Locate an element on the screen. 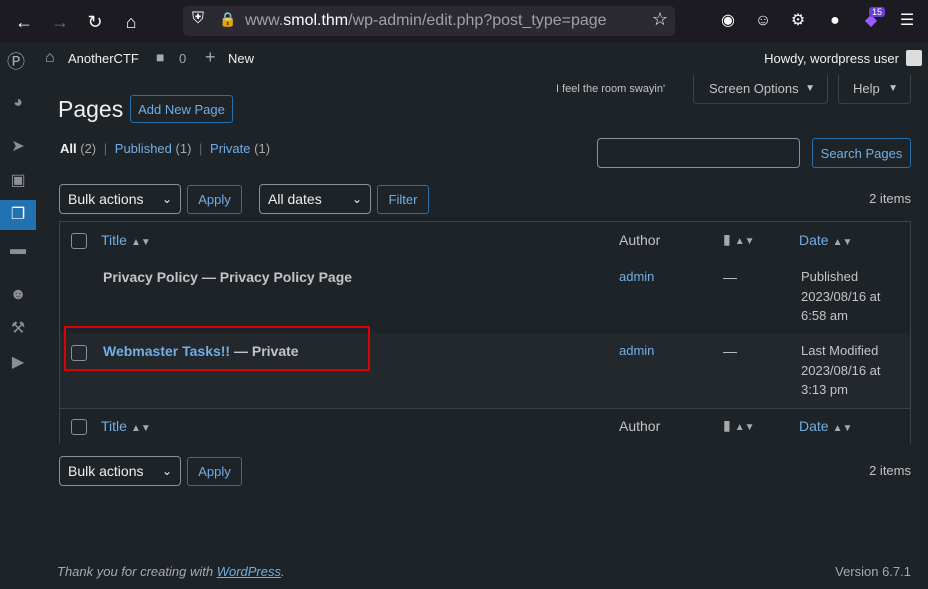  extensions-icon: ⚙ is located at coordinates (798, 21).